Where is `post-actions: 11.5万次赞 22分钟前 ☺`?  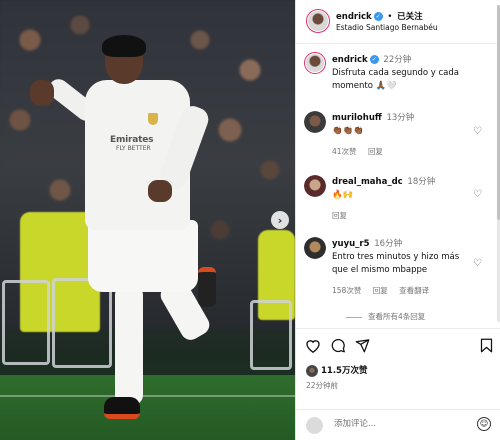
post-actions: 11.5万次赞 22分钟前 ☺ is located at coordinates (398, 383).